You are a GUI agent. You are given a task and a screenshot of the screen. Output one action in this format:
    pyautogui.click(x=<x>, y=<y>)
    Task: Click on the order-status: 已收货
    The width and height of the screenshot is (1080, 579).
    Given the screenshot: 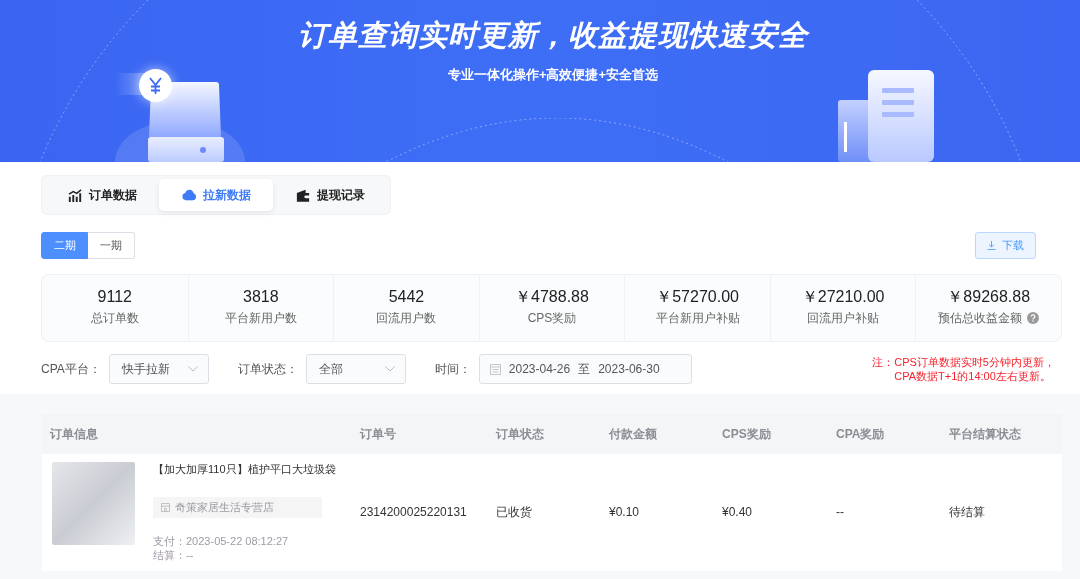 What is the action you would take?
    pyautogui.click(x=514, y=511)
    